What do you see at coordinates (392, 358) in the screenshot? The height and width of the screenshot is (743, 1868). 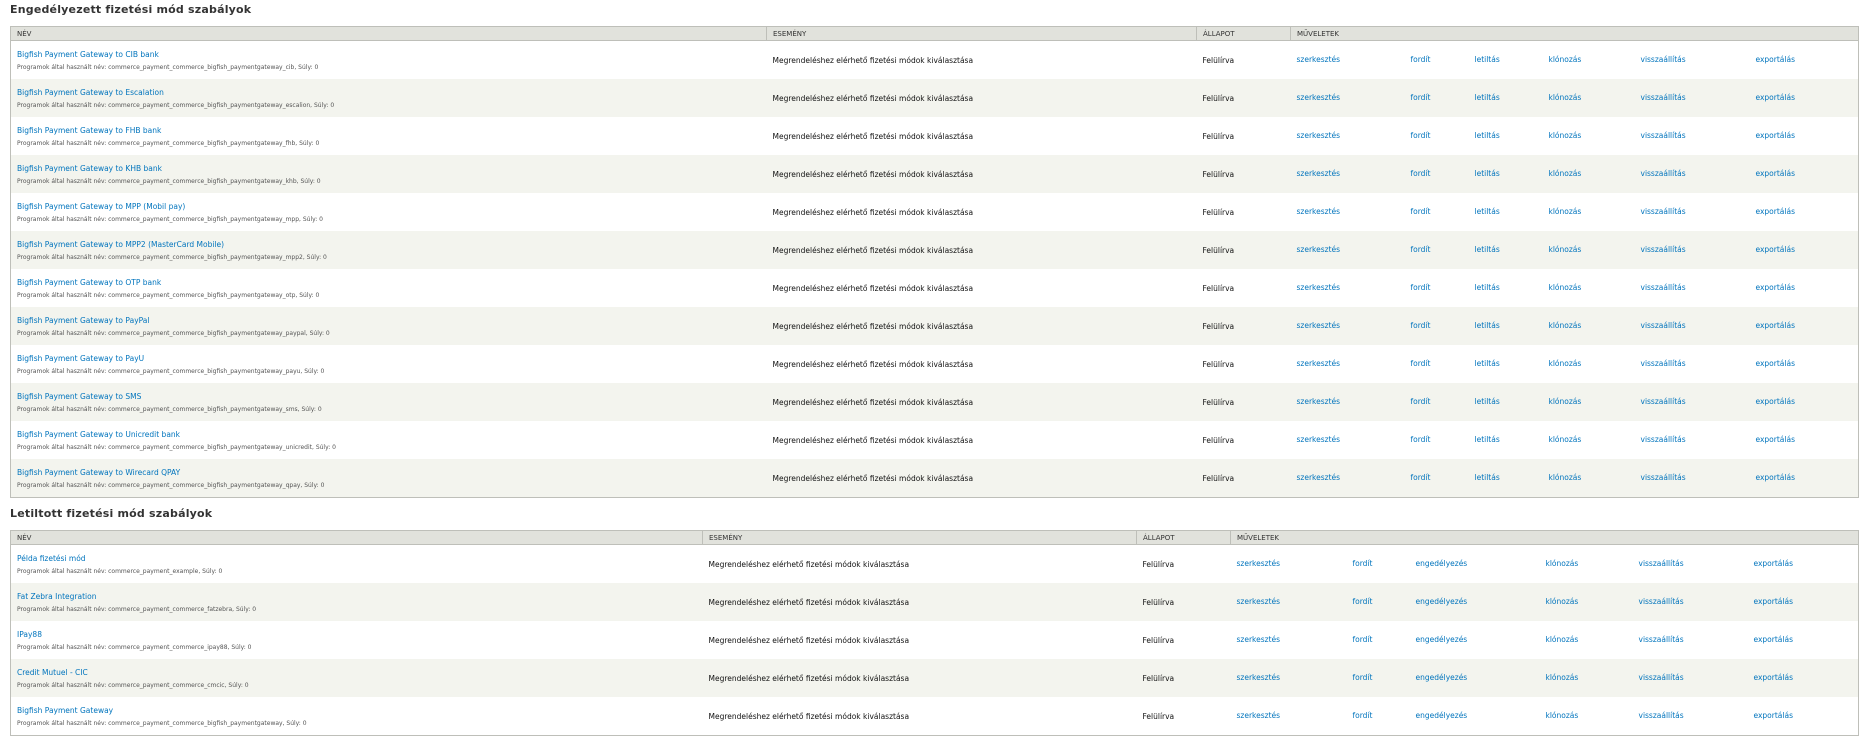 I see `rule-name-link: Bigfish Payment Gateway to PayU` at bounding box center [392, 358].